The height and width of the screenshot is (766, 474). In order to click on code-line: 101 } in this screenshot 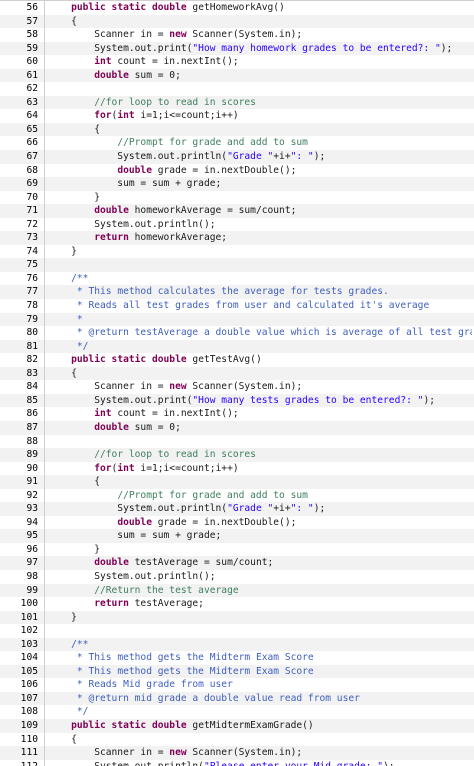, I will do `click(237, 617)`.